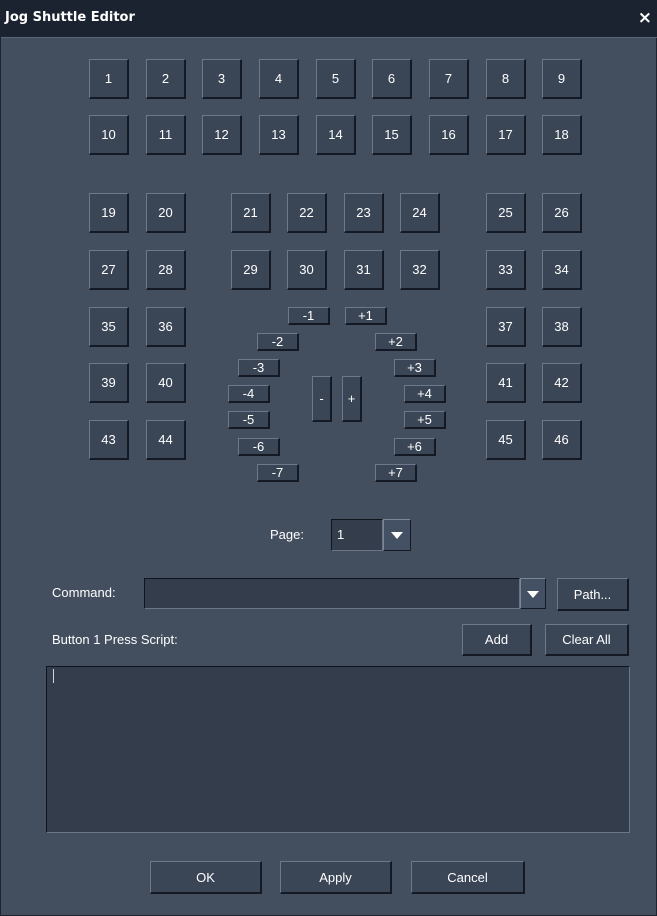 The image size is (657, 916). I want to click on ok-button: OK, so click(206, 877).